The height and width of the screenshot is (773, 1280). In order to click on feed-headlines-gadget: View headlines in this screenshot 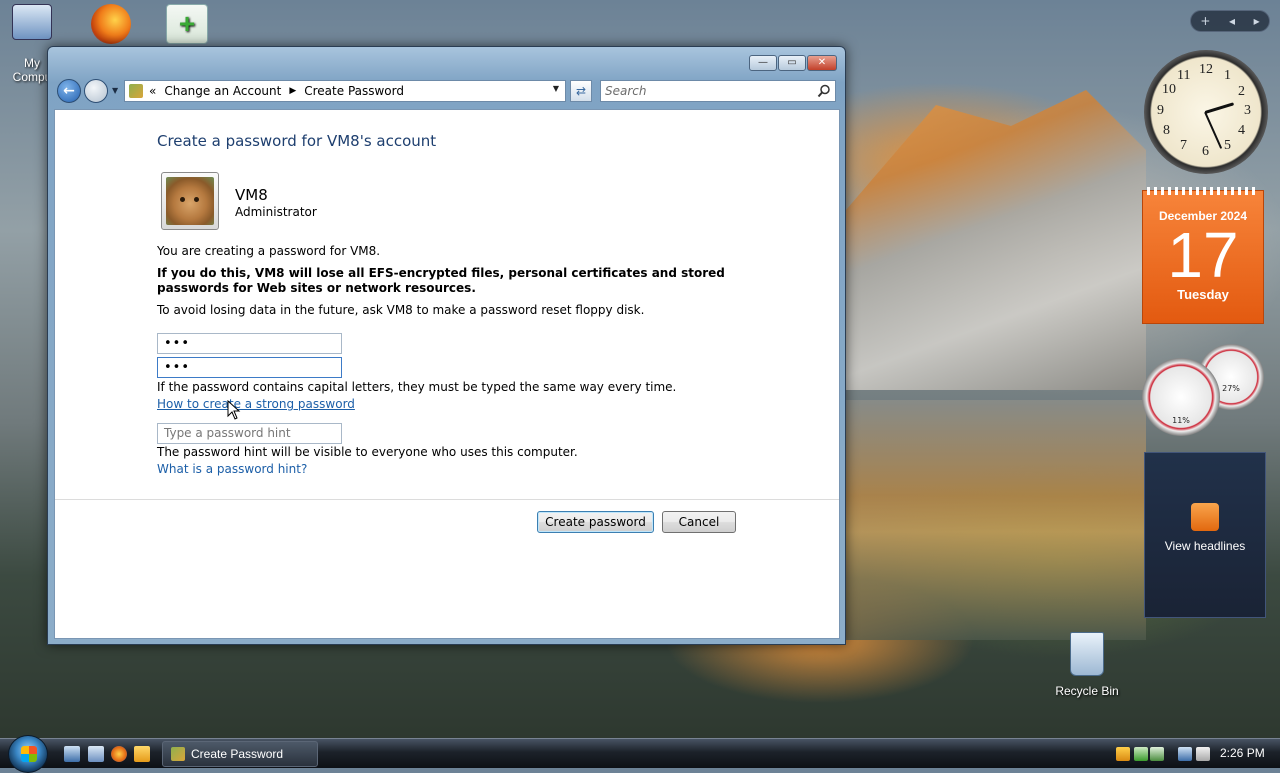, I will do `click(1205, 535)`.